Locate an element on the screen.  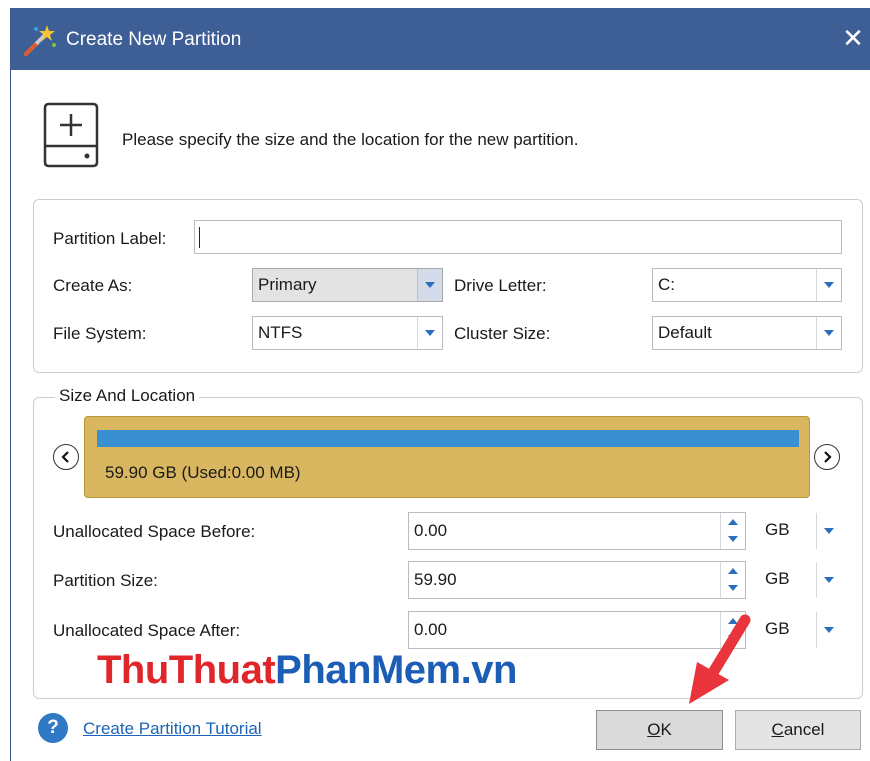
unallocated-before-unit-dropdown is located at coordinates (828, 531).